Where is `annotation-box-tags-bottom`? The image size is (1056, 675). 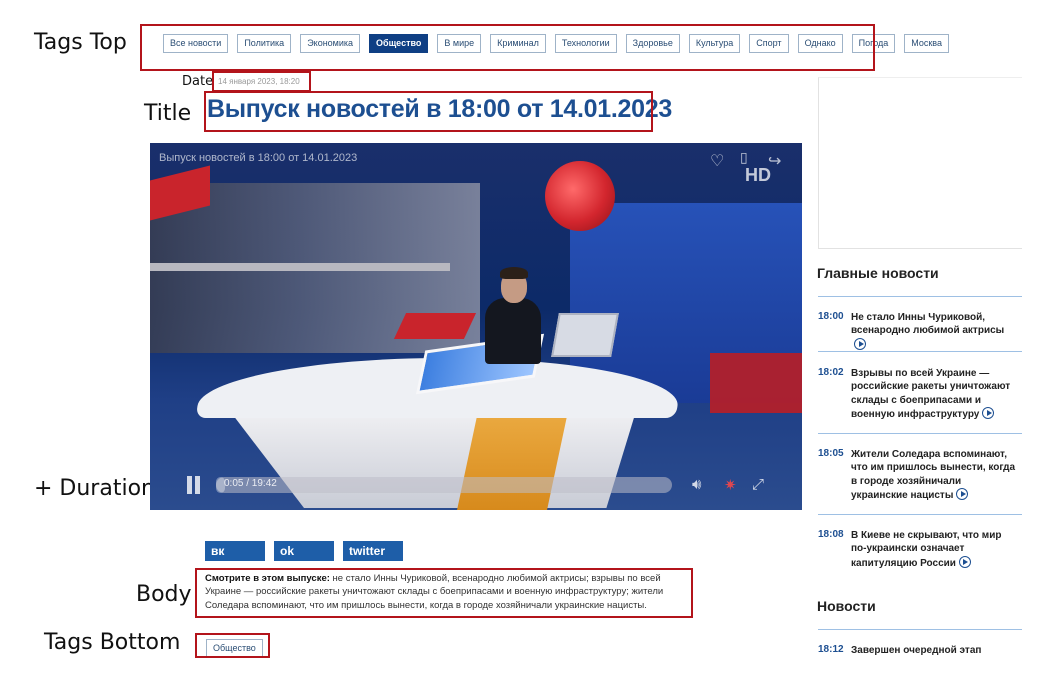 annotation-box-tags-bottom is located at coordinates (232, 645).